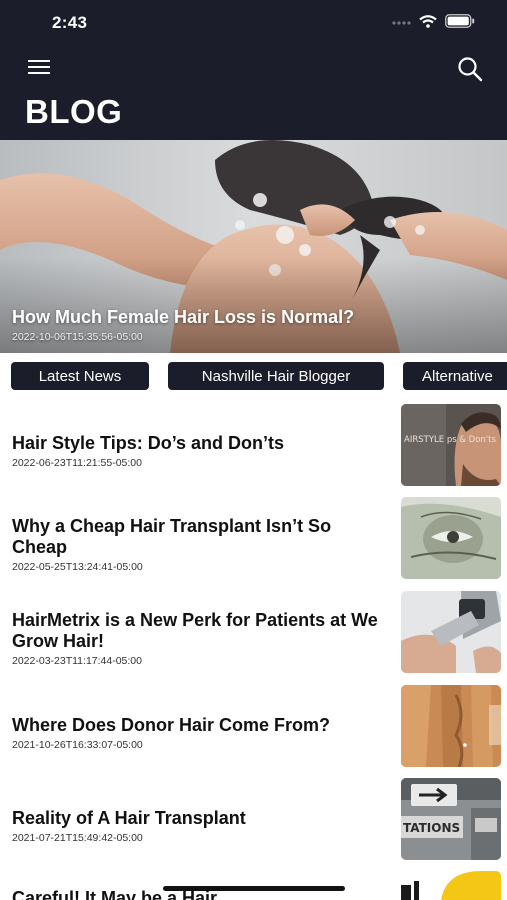 The height and width of the screenshot is (900, 507). Describe the element at coordinates (455, 376) in the screenshot. I see `tab-alternative: Alternative` at that location.